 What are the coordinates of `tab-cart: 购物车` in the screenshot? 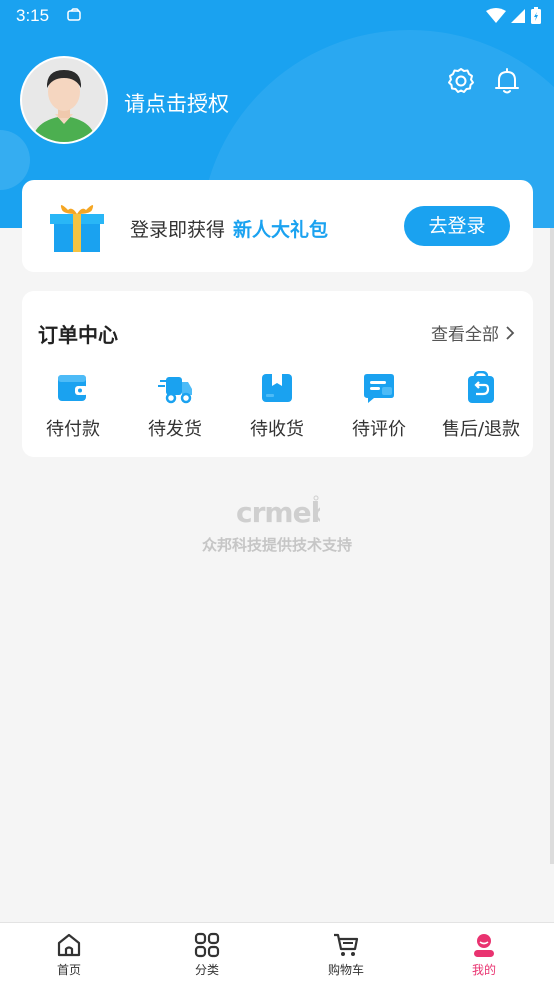 It's located at (346, 954).